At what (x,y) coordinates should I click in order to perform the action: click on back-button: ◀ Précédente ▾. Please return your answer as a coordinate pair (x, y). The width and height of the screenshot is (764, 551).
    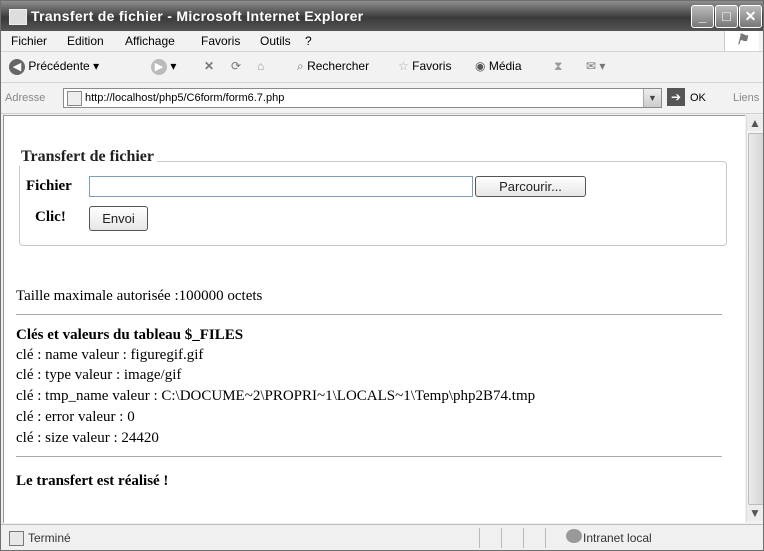
    Looking at the image, I should click on (54, 67).